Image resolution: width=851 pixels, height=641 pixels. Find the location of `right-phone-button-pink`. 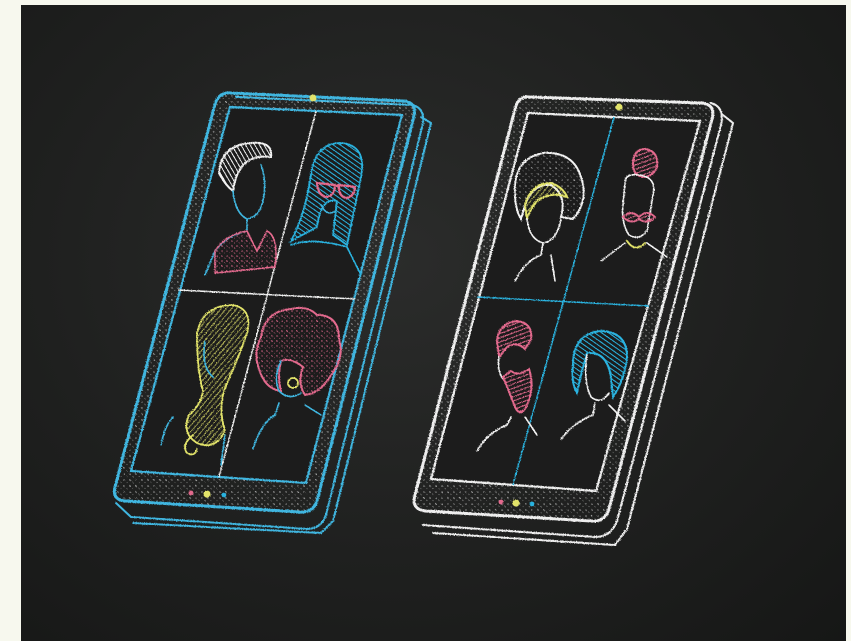

right-phone-button-pink is located at coordinates (501, 502).